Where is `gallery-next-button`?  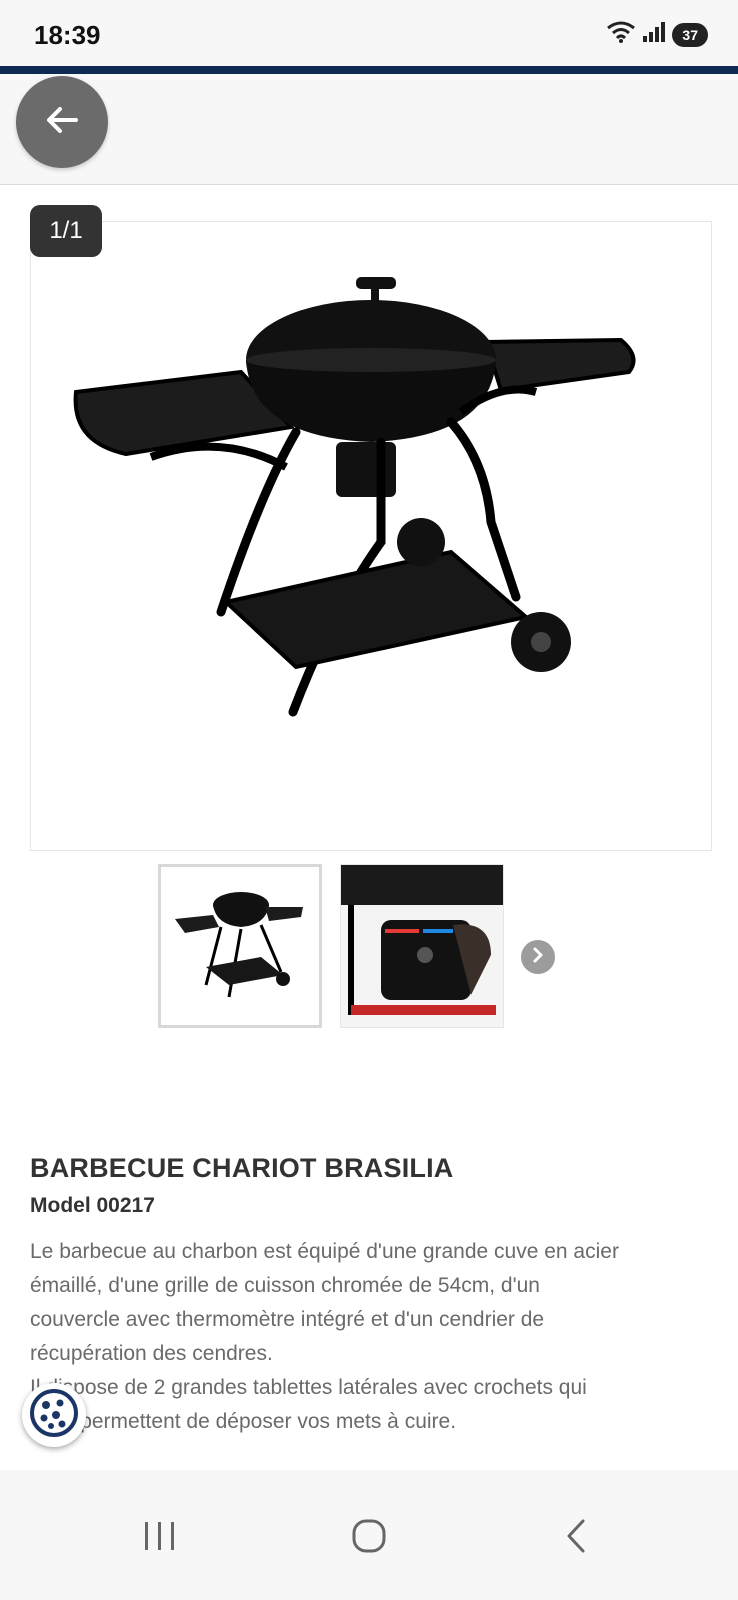 gallery-next-button is located at coordinates (538, 957).